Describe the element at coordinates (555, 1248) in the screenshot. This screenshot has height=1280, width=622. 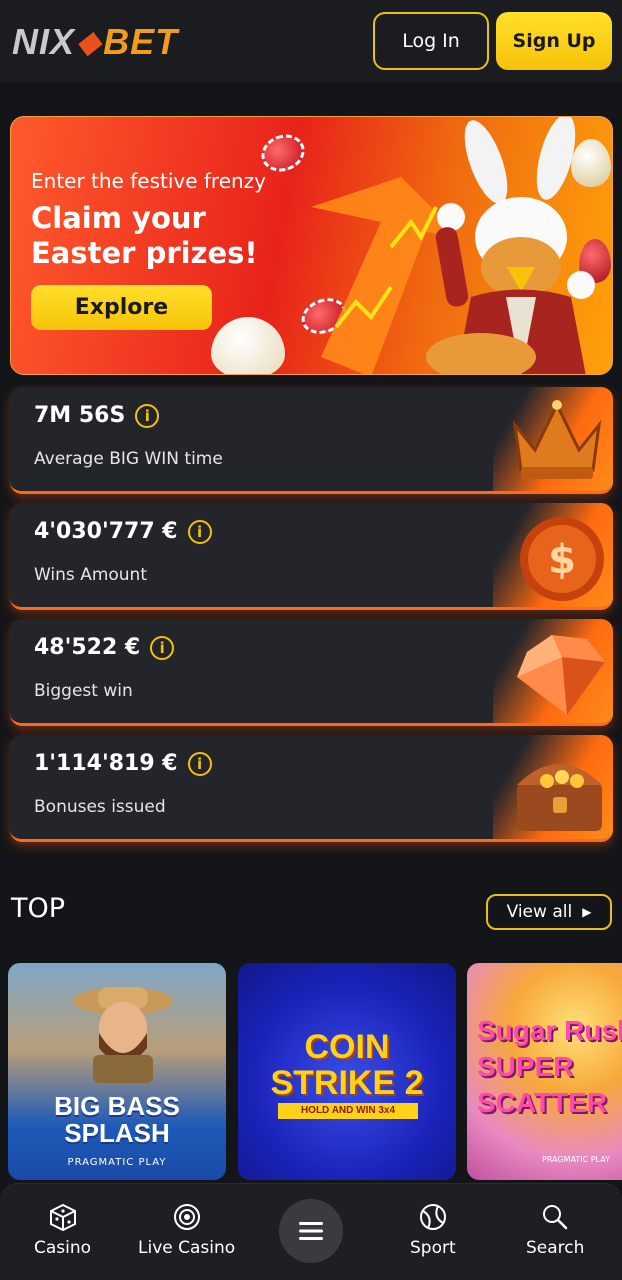
I see `nav-search-label: Search` at that location.